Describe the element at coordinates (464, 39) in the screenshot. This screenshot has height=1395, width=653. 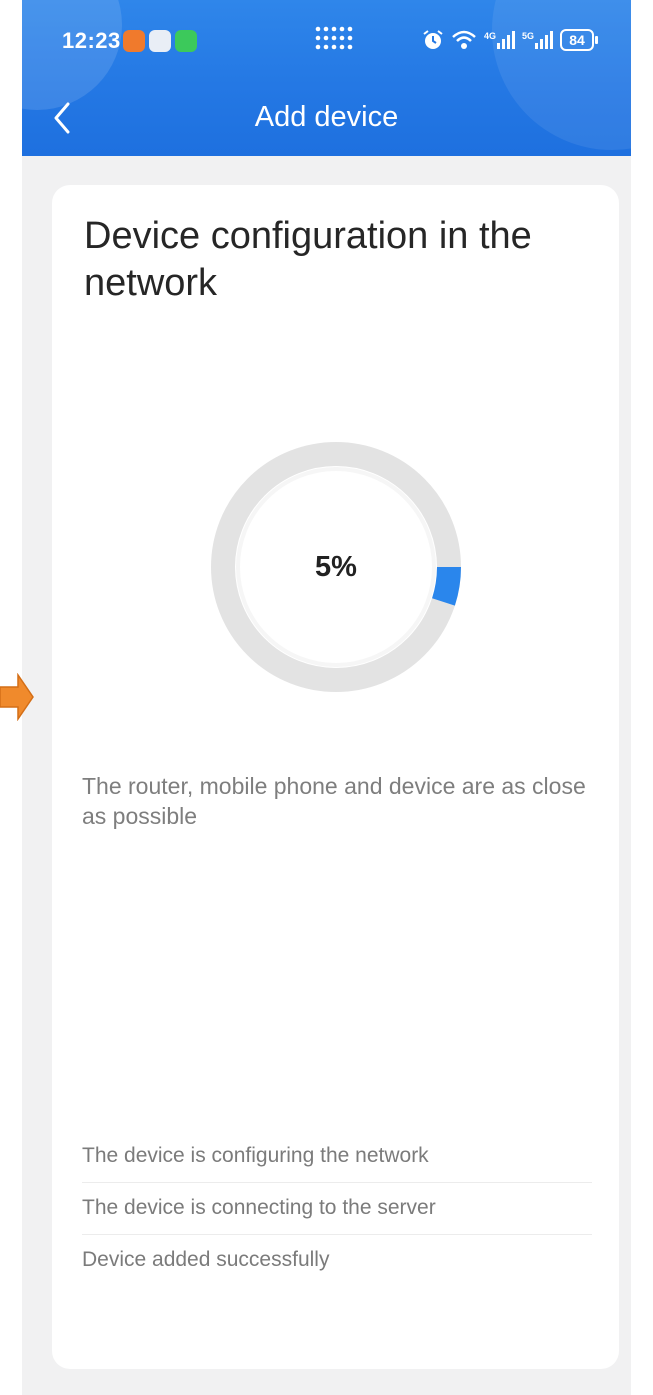
I see `wifi-icon` at that location.